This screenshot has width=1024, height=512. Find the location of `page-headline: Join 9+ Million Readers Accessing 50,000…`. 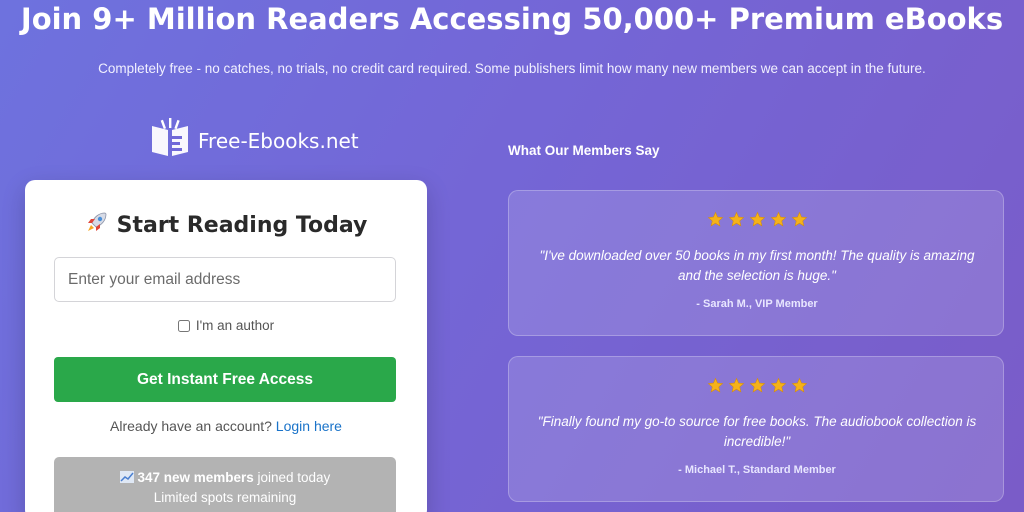

page-headline: Join 9+ Million Readers Accessing 50,000… is located at coordinates (512, 19).